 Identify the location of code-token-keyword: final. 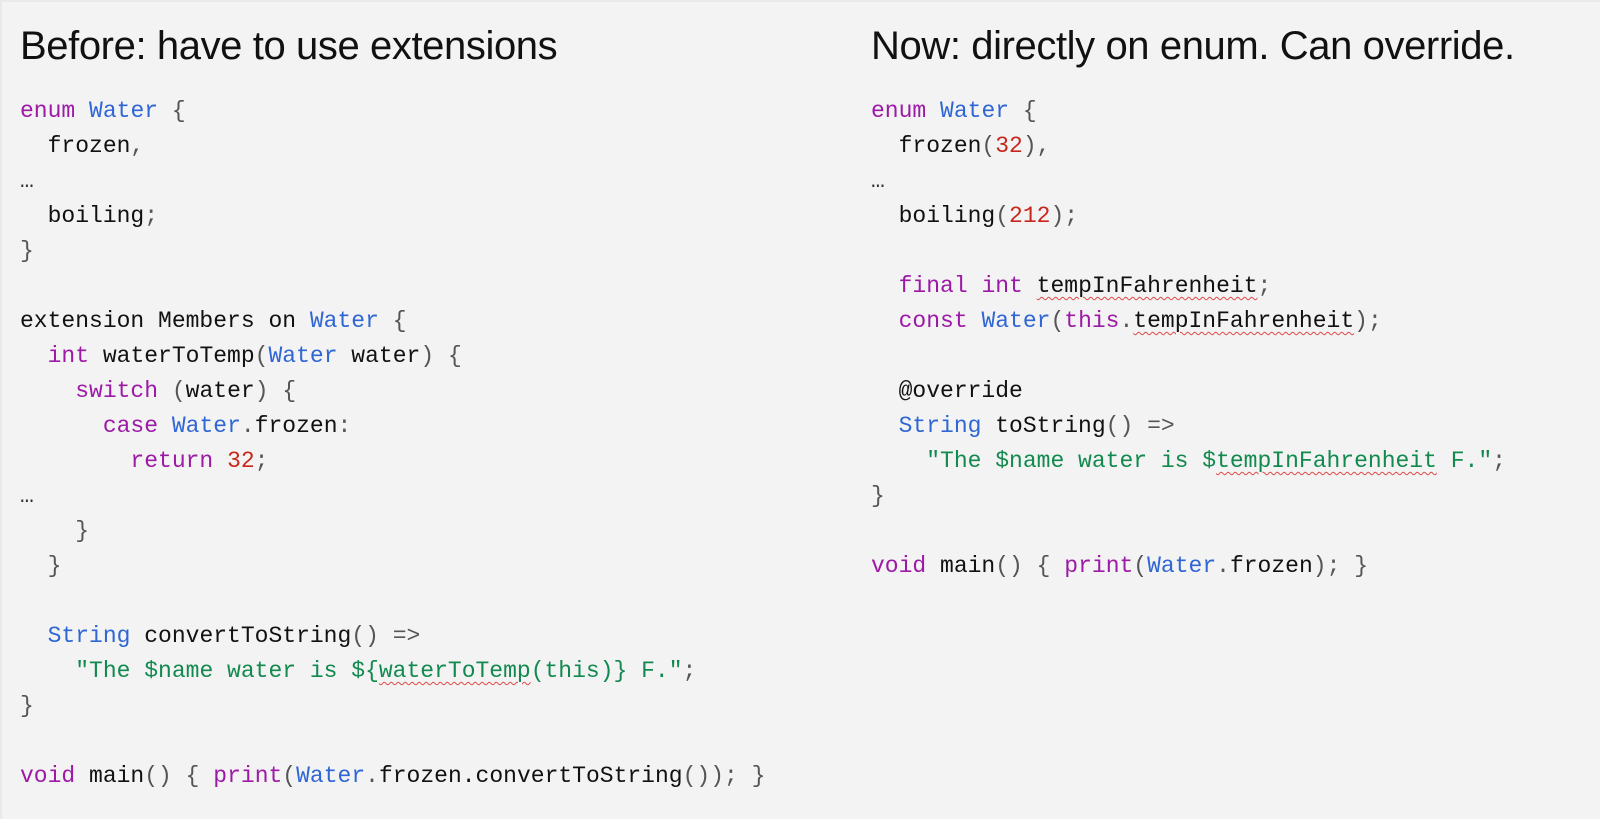
(933, 286).